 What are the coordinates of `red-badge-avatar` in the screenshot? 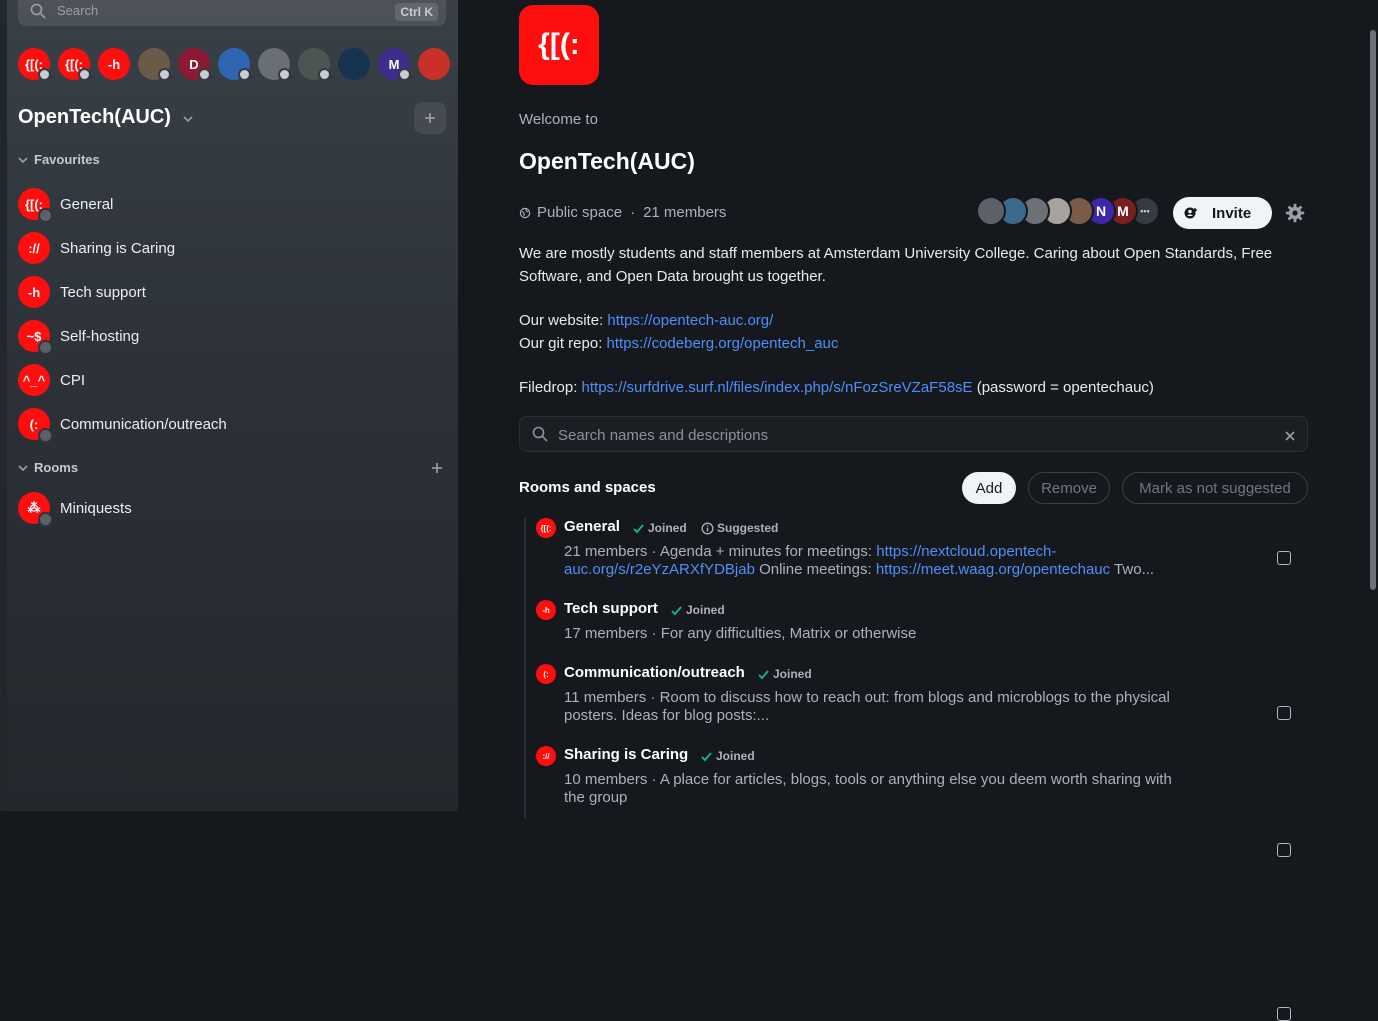 It's located at (434, 64).